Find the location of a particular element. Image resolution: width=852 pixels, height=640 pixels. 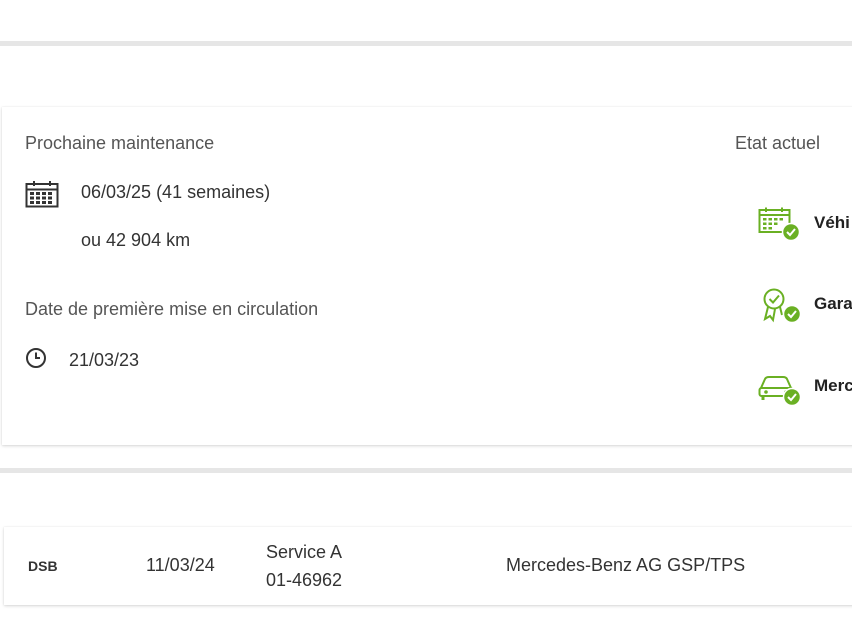

calendar-check-icon is located at coordinates (779, 224).